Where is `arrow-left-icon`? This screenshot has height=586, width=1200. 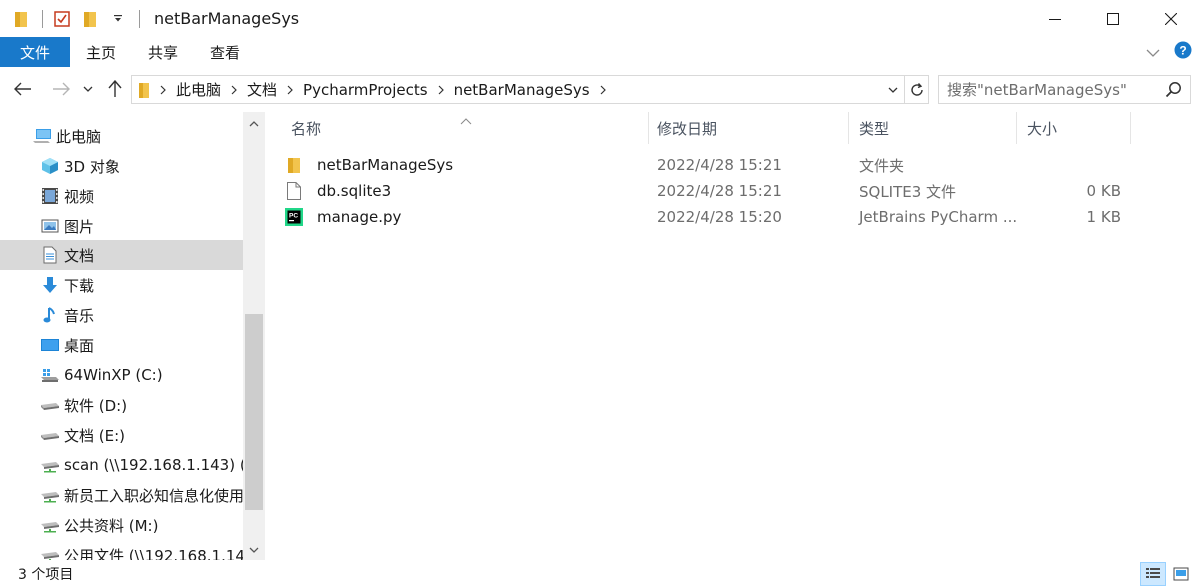
arrow-left-icon is located at coordinates (22, 89).